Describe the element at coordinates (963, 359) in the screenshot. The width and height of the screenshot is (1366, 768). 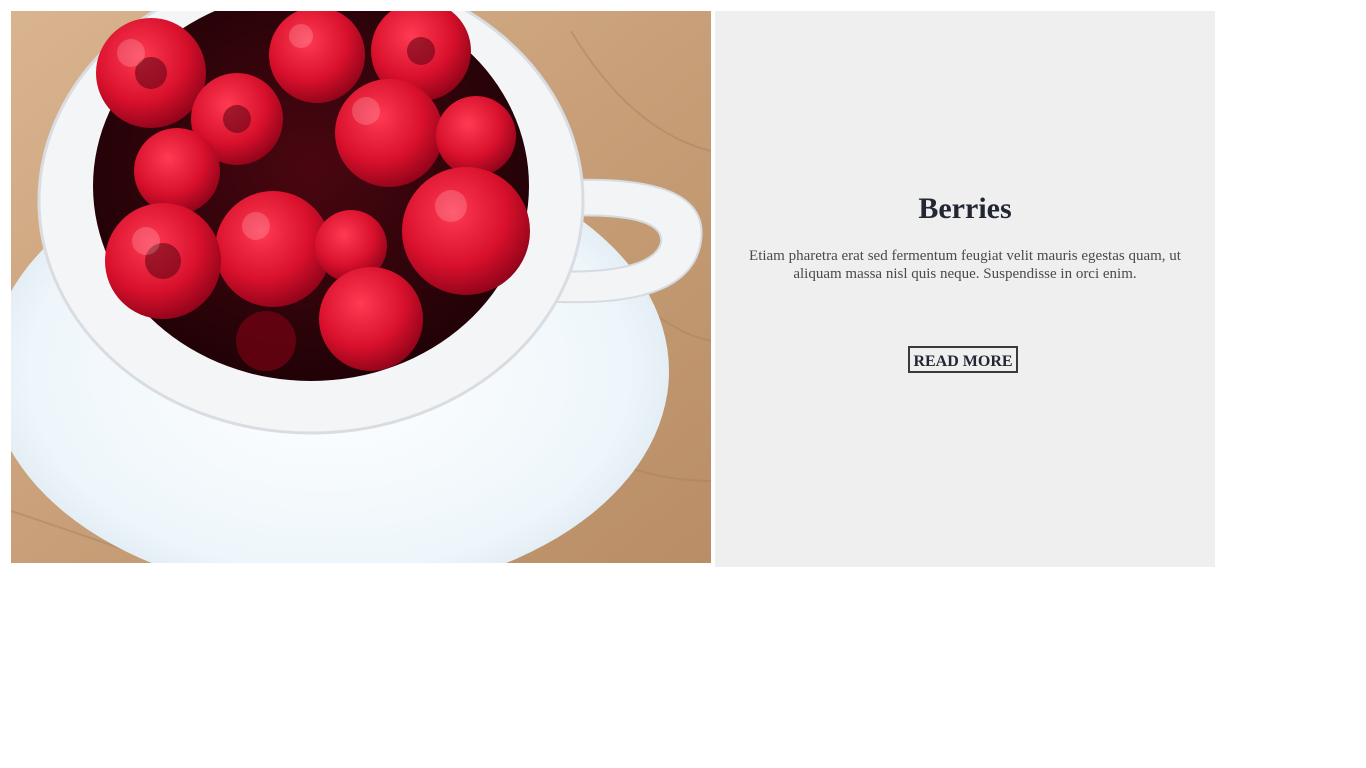
I see `read-more-button: READ MORE` at that location.